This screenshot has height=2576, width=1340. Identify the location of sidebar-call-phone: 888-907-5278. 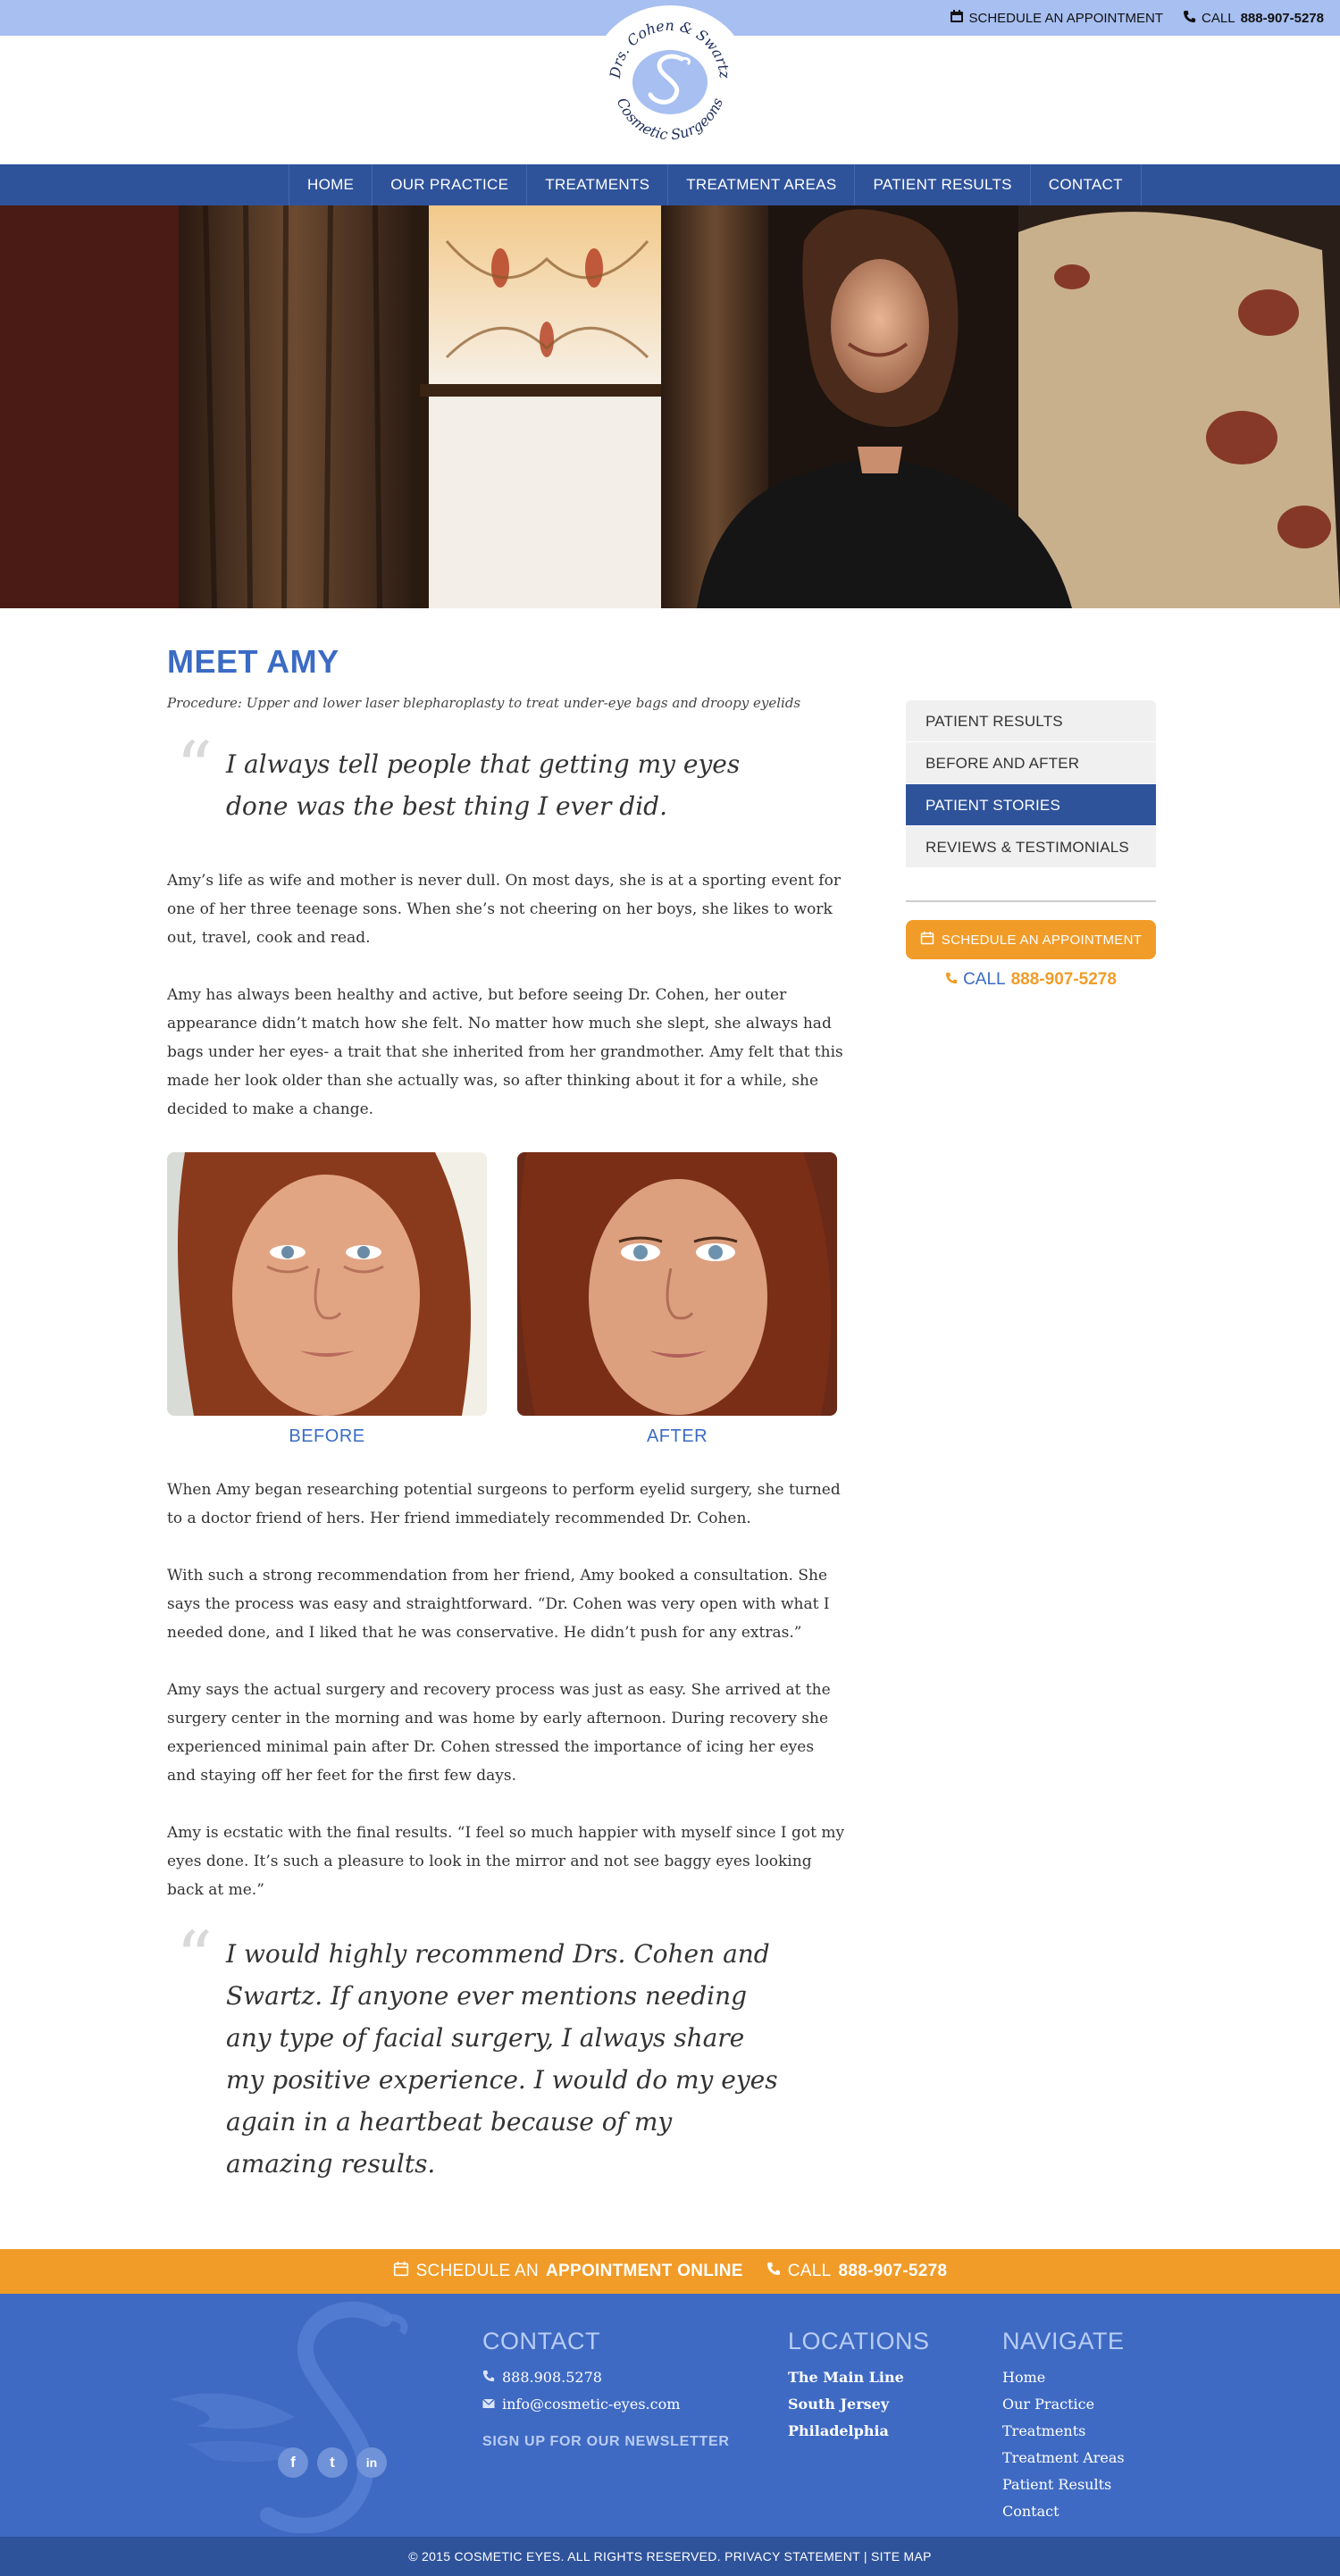
(1063, 980).